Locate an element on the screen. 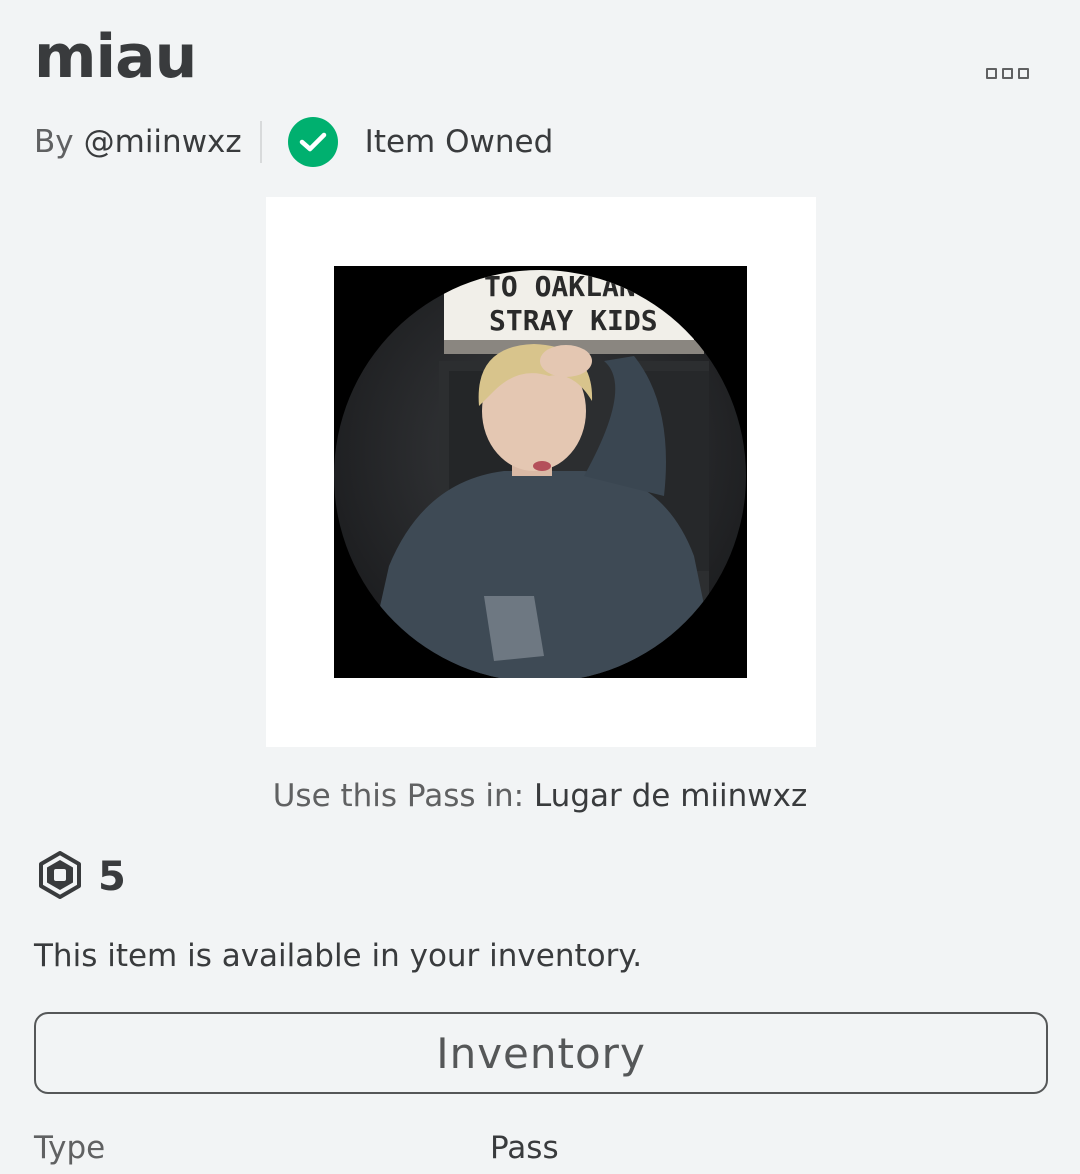  inventory-button: Inventory is located at coordinates (541, 1053).